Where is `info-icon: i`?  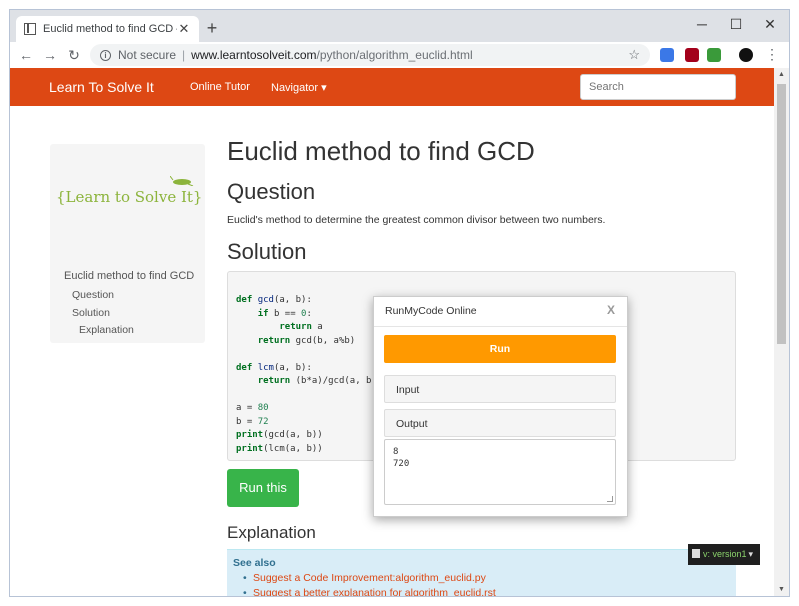 info-icon: i is located at coordinates (105, 55).